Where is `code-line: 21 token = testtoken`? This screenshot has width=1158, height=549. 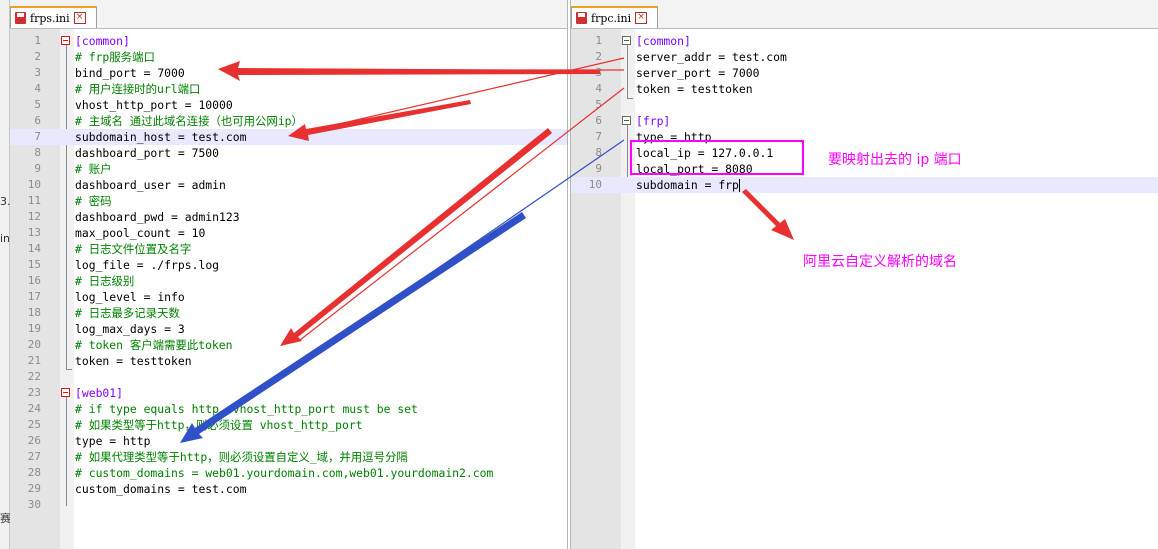
code-line: 21 token = testtoken is located at coordinates (288, 361).